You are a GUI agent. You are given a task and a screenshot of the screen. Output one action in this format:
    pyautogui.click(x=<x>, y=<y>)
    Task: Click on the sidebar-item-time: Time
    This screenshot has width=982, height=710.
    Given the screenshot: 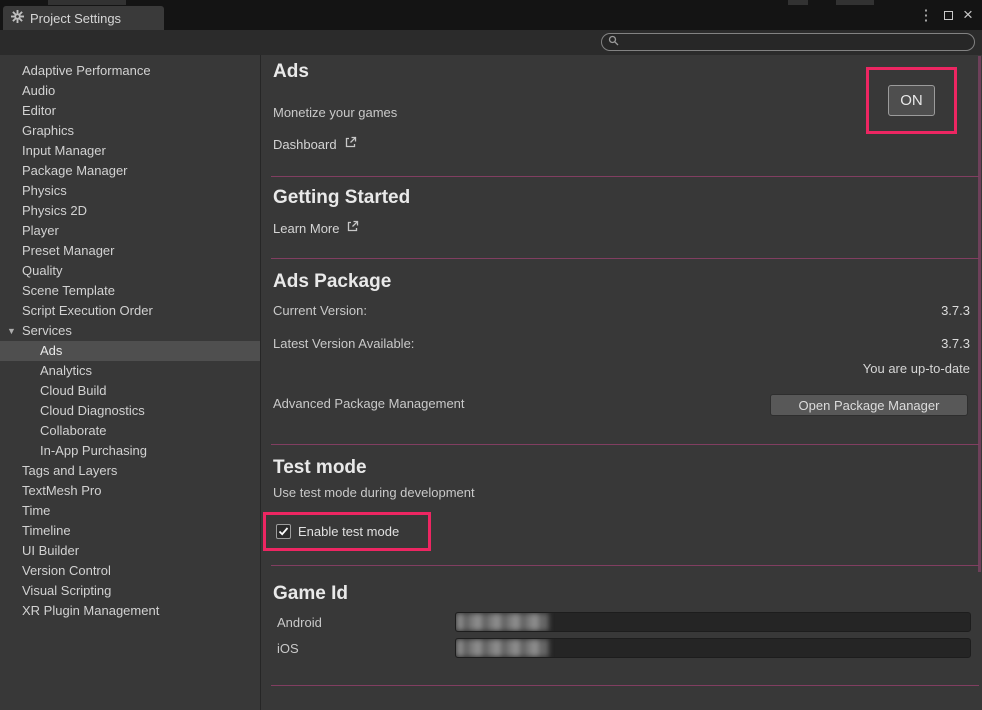 What is the action you would take?
    pyautogui.click(x=130, y=511)
    